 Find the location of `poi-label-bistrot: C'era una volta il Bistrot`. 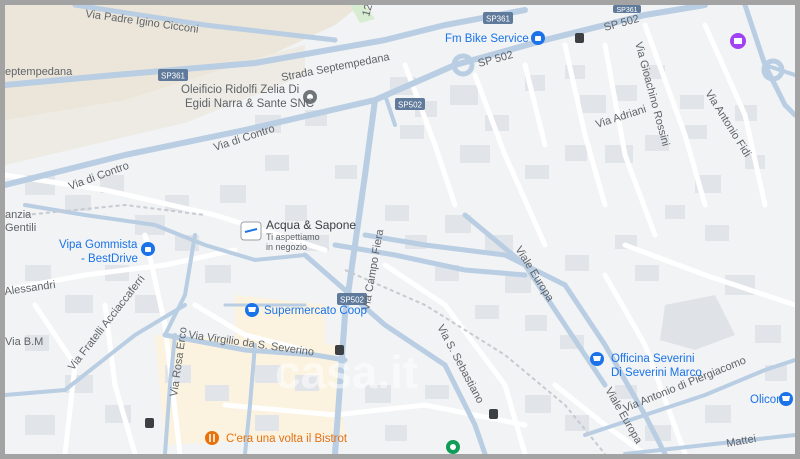

poi-label-bistrot: C'era una volta il Bistrot is located at coordinates (287, 439).